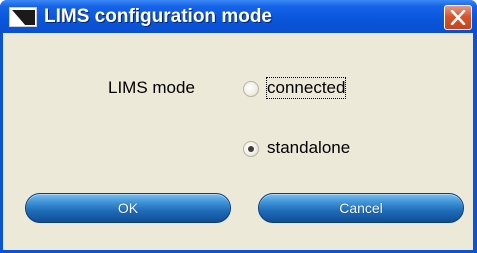 The height and width of the screenshot is (253, 477). I want to click on ok-button: OK, so click(128, 208).